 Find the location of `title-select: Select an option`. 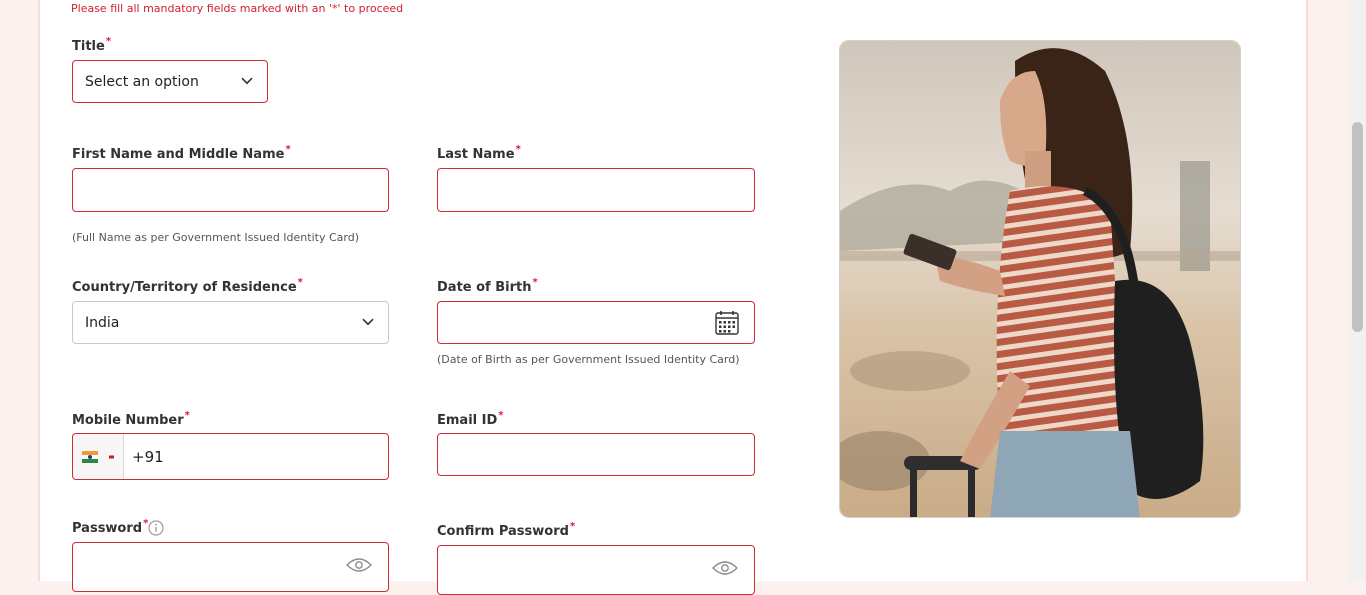

title-select: Select an option is located at coordinates (170, 81).